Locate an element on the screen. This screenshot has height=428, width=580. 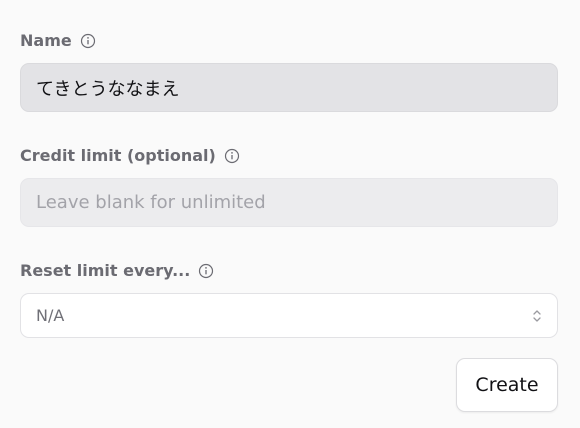
name-label: Name is located at coordinates (46, 40).